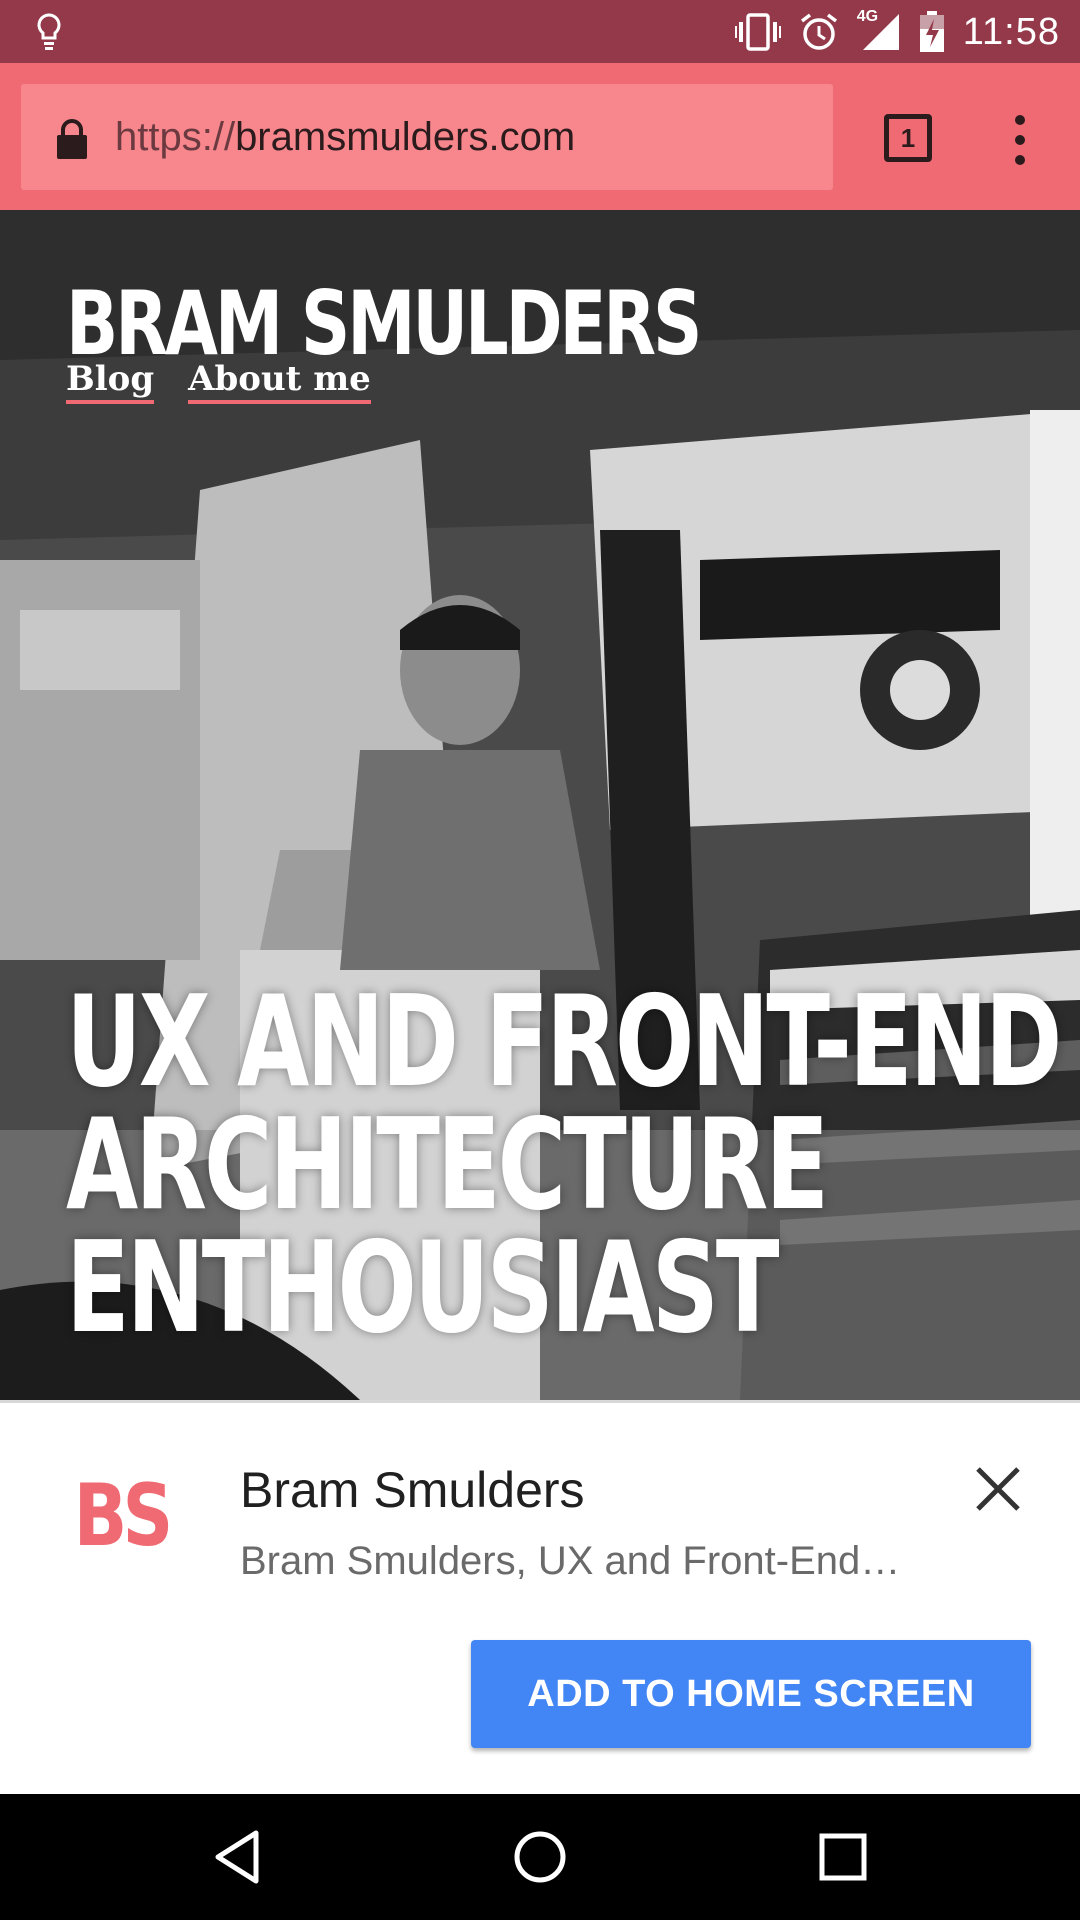 Image resolution: width=1080 pixels, height=1920 pixels. I want to click on overflow-menu-icon, so click(1020, 140).